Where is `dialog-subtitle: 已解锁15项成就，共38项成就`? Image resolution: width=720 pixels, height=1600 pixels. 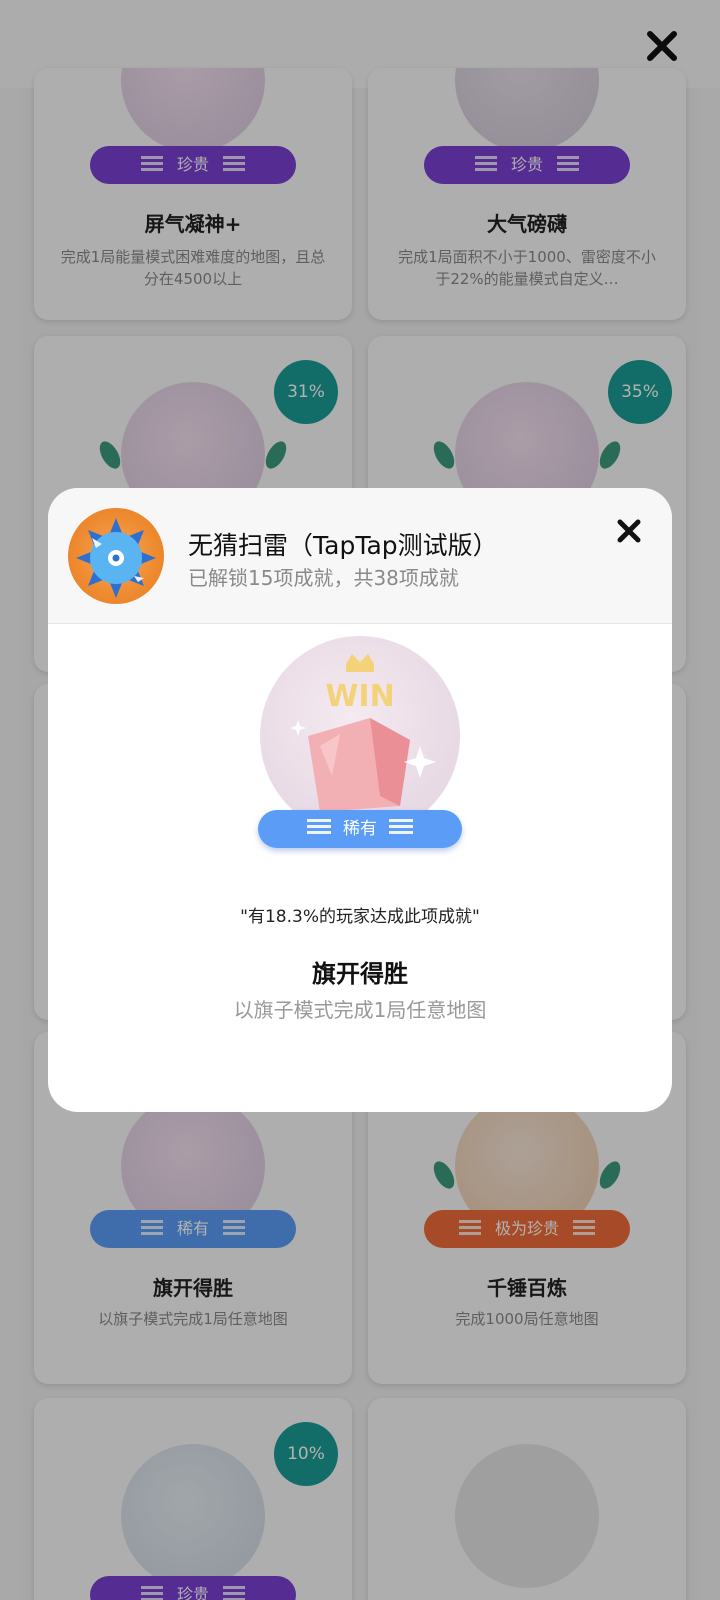 dialog-subtitle: 已解锁15项成就，共38项成就 is located at coordinates (323, 578).